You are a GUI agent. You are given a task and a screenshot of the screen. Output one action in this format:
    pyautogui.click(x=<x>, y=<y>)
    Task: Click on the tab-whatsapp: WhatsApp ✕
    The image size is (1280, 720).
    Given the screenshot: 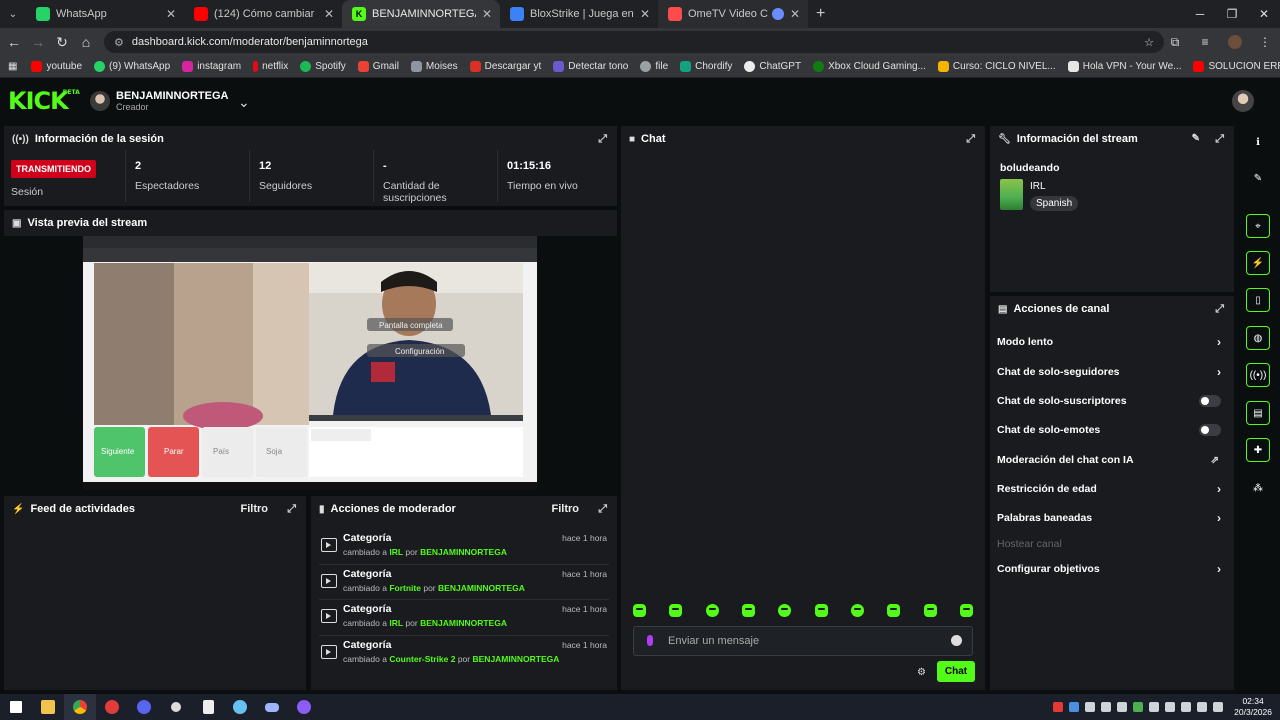 What is the action you would take?
    pyautogui.click(x=105, y=14)
    